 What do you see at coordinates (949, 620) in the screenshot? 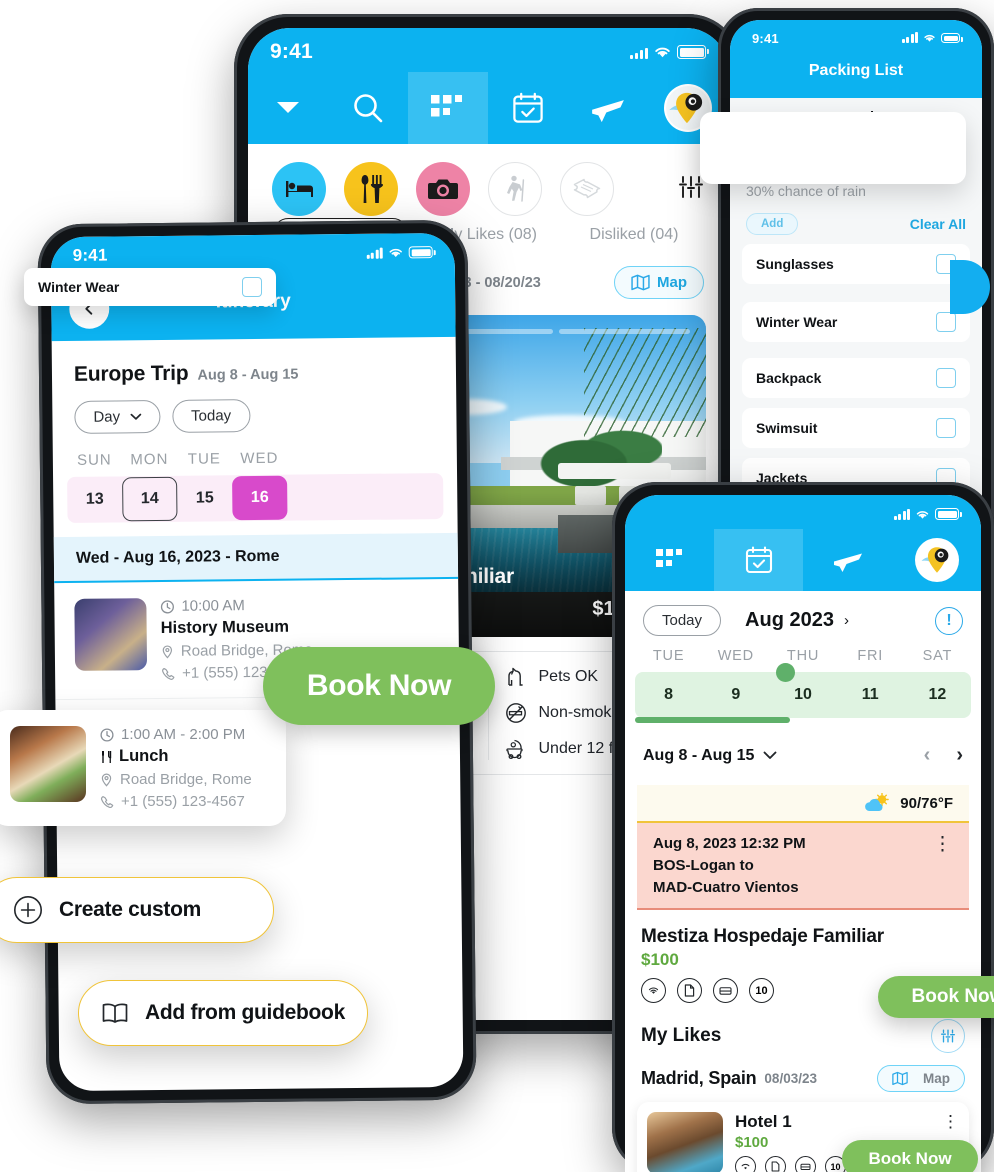
I see `exclamation-circle-icon: !` at bounding box center [949, 620].